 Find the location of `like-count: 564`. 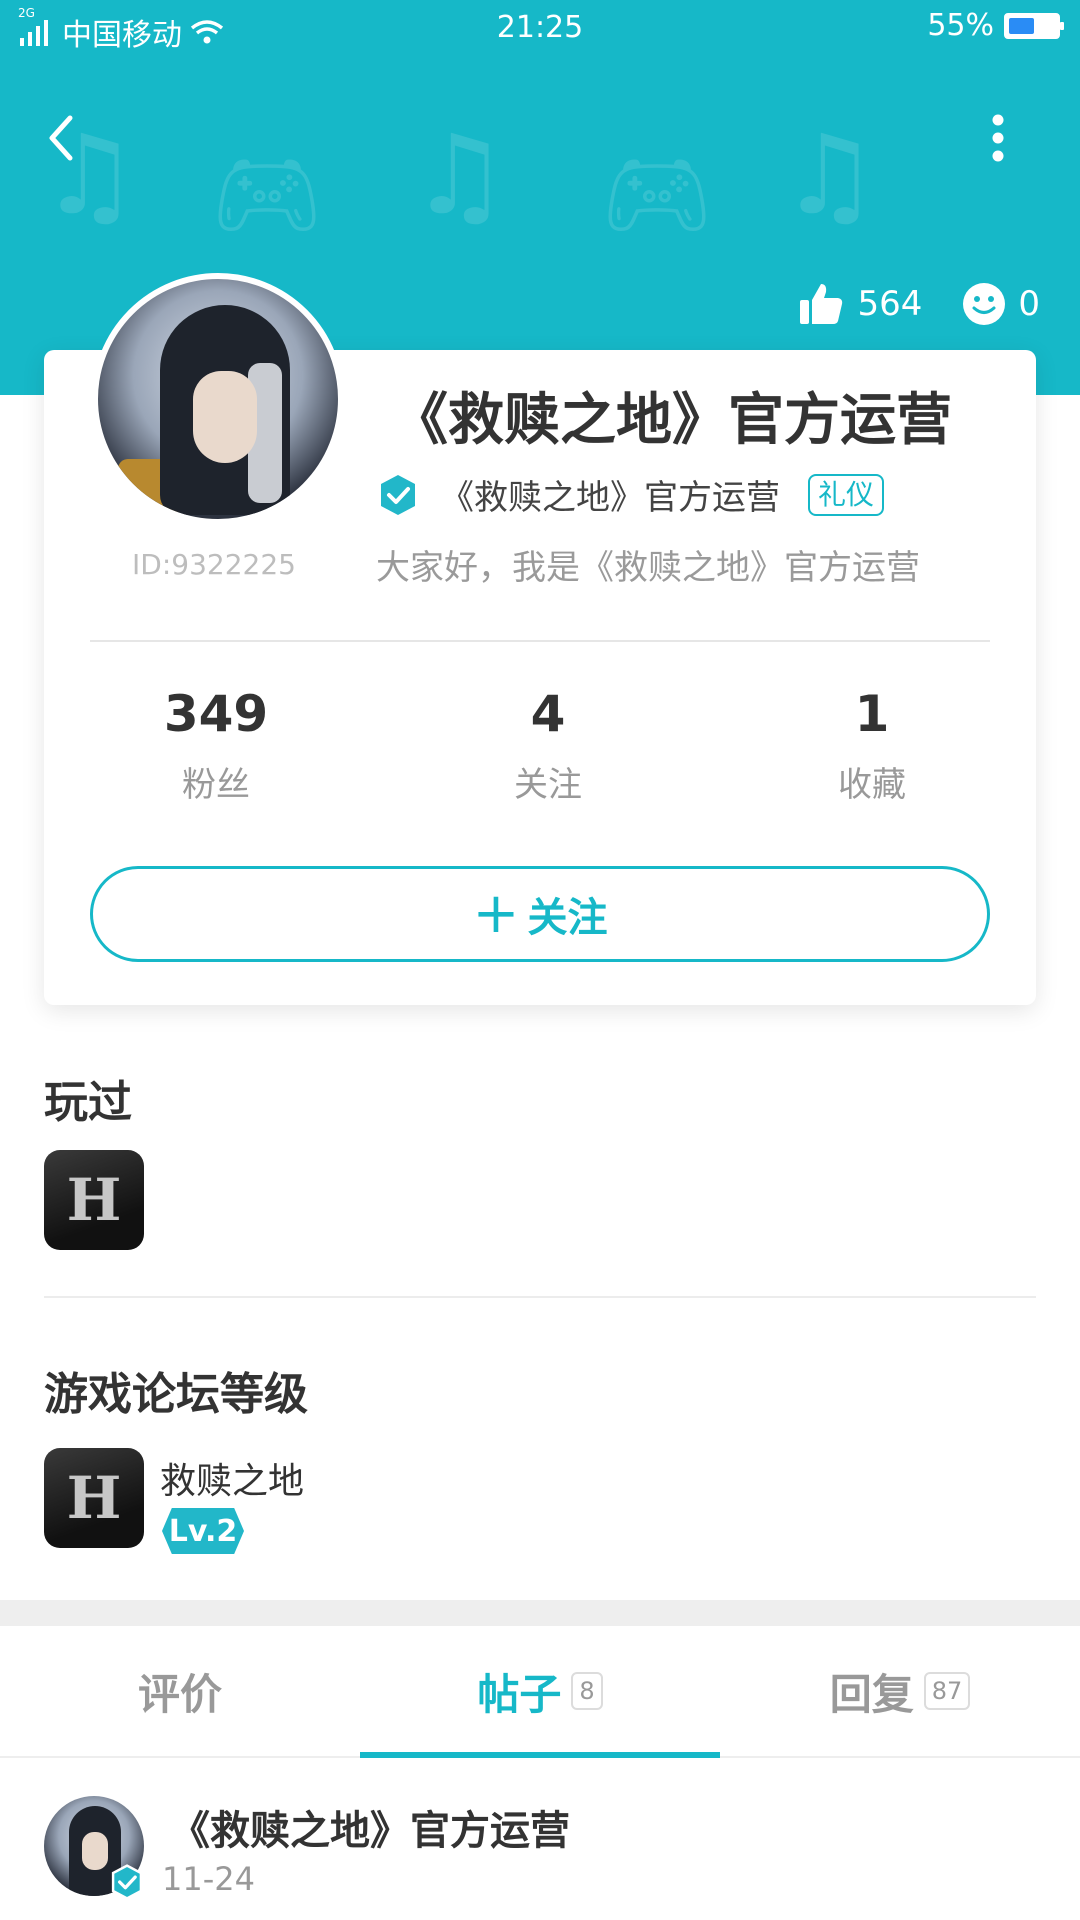

like-count: 564 is located at coordinates (890, 304).